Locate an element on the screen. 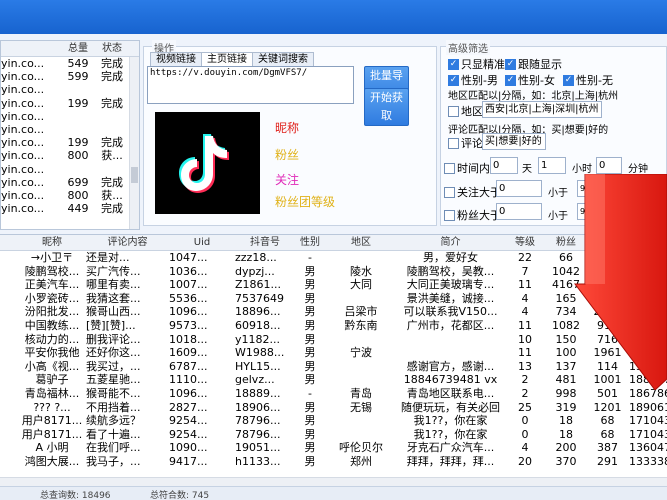 The width and height of the screenshot is (667, 500). results-cell: 18846739481 vx is located at coordinates (450, 380).